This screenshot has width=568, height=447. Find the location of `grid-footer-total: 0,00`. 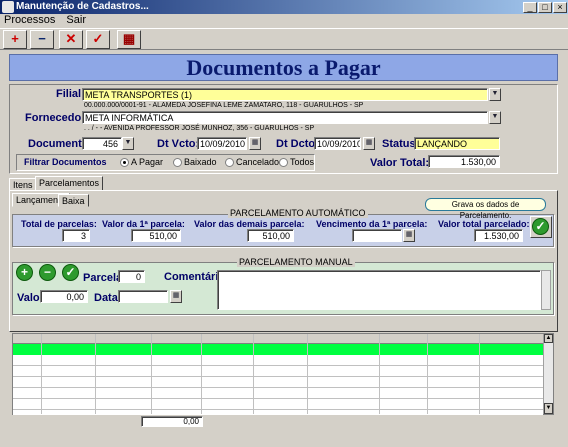

grid-footer-total: 0,00 is located at coordinates (172, 421).